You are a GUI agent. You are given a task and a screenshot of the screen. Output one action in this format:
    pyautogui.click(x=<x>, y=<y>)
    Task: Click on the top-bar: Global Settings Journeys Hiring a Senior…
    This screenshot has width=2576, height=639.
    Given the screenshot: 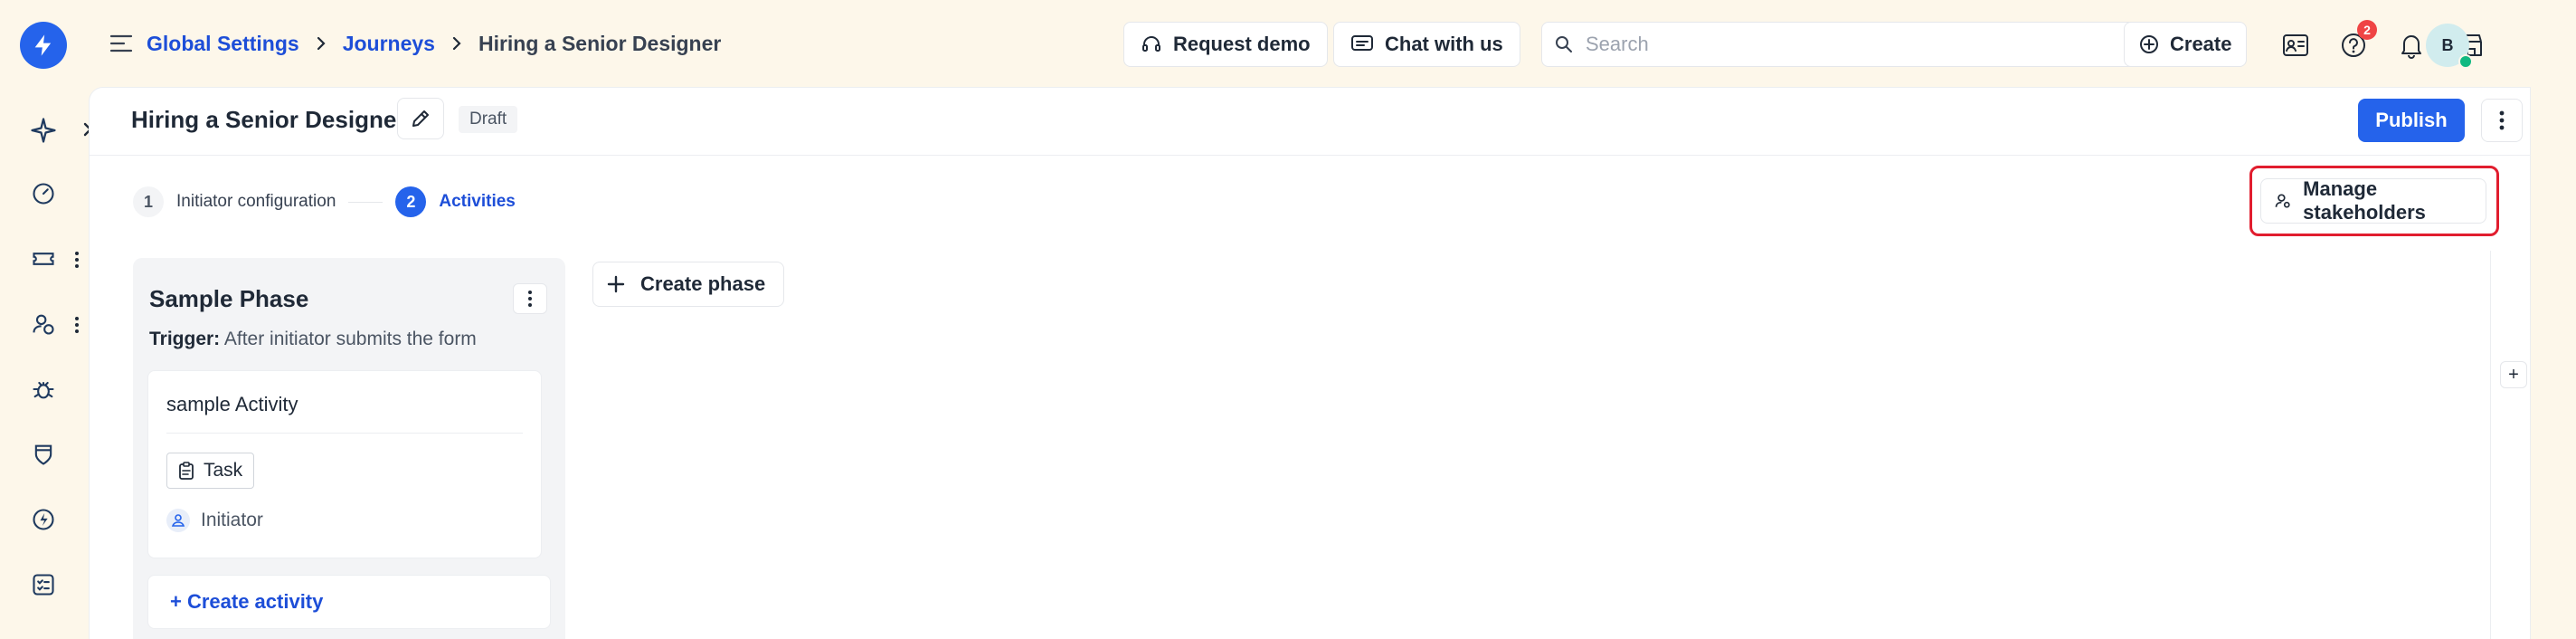 What is the action you would take?
    pyautogui.click(x=1331, y=43)
    